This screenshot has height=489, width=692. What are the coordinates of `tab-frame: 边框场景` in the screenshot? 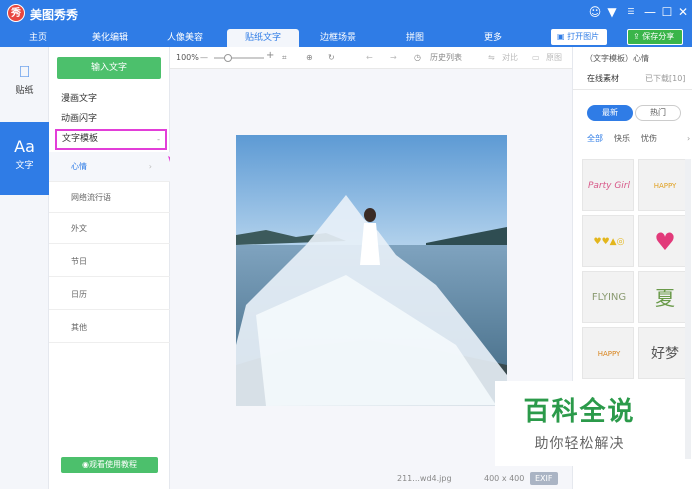 It's located at (338, 38).